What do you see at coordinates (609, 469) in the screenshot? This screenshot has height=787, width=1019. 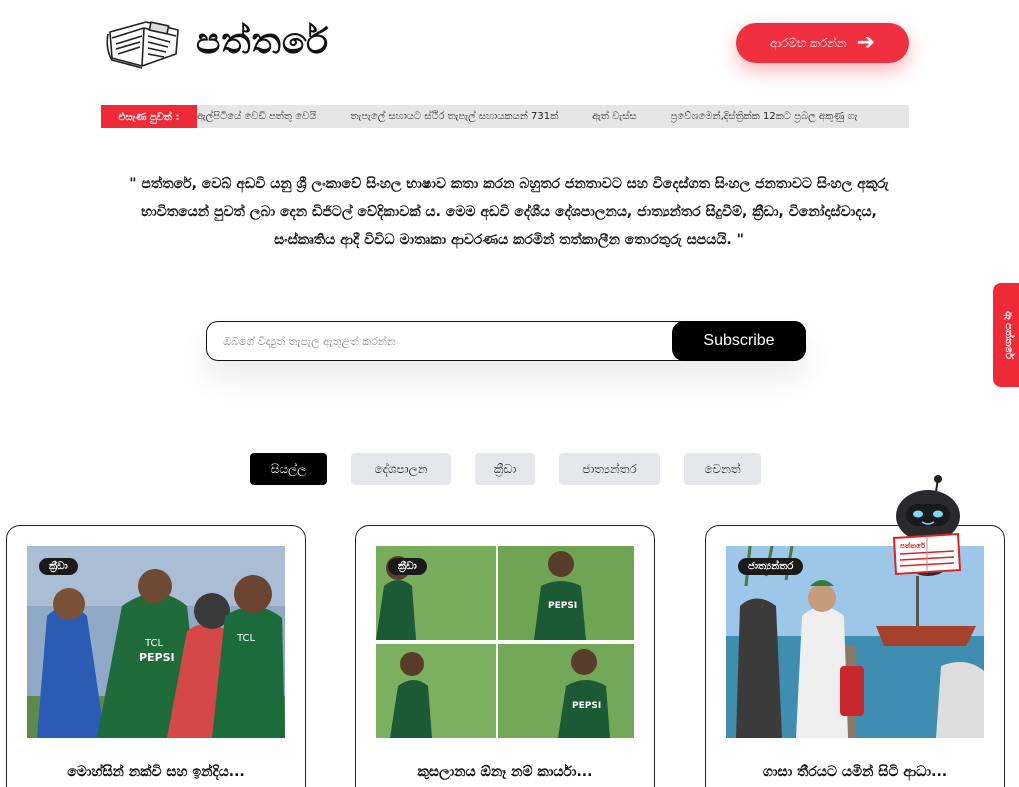 I see `filter-international: ජාත්‍යන්තර` at bounding box center [609, 469].